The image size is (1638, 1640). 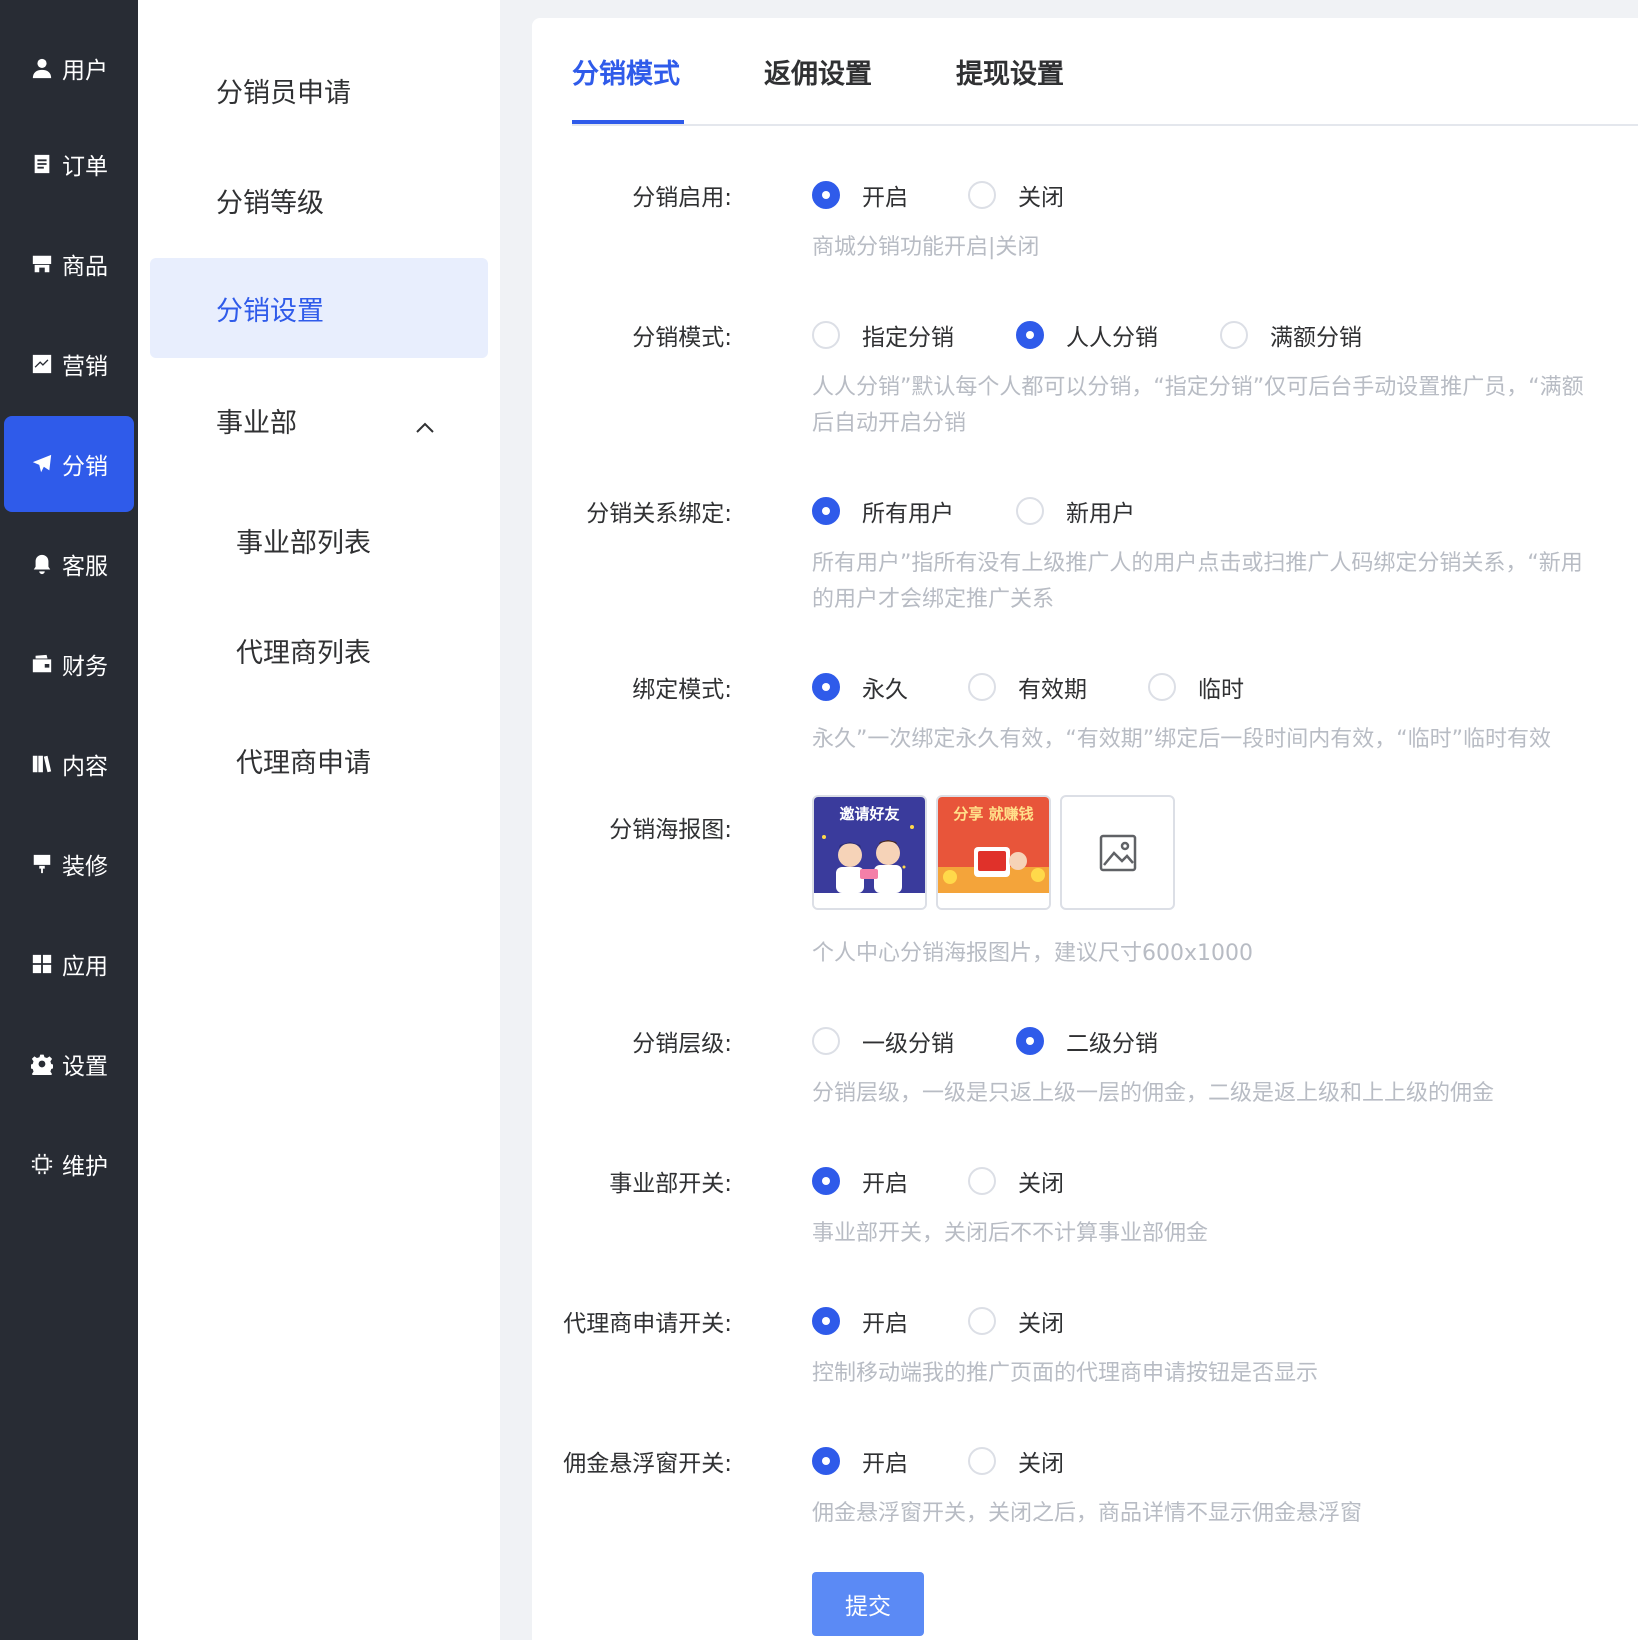 What do you see at coordinates (42, 364) in the screenshot?
I see `chart-icon` at bounding box center [42, 364].